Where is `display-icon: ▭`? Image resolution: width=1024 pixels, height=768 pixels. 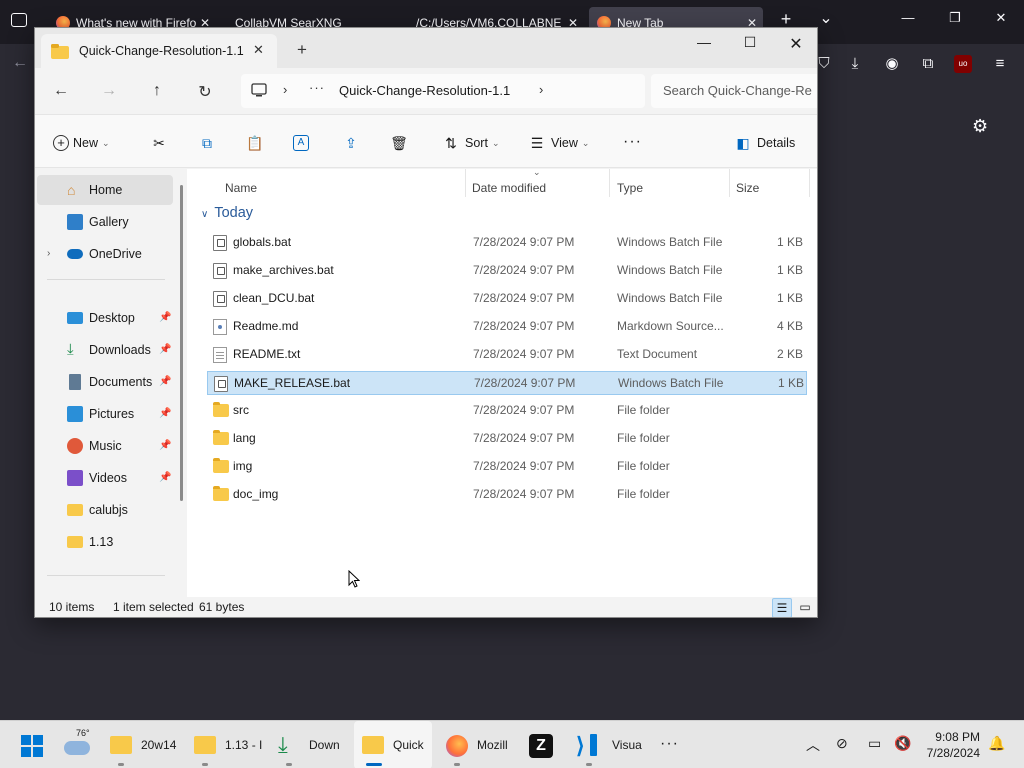
display-icon: ▭ is located at coordinates (874, 743).